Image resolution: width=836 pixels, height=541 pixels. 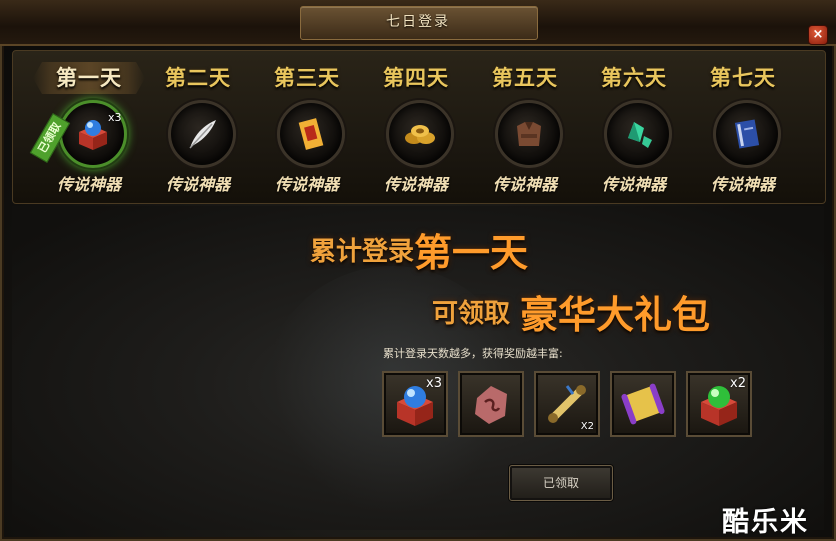 I want to click on day-tab-2: 第二天 传说神器, so click(x=198, y=131).